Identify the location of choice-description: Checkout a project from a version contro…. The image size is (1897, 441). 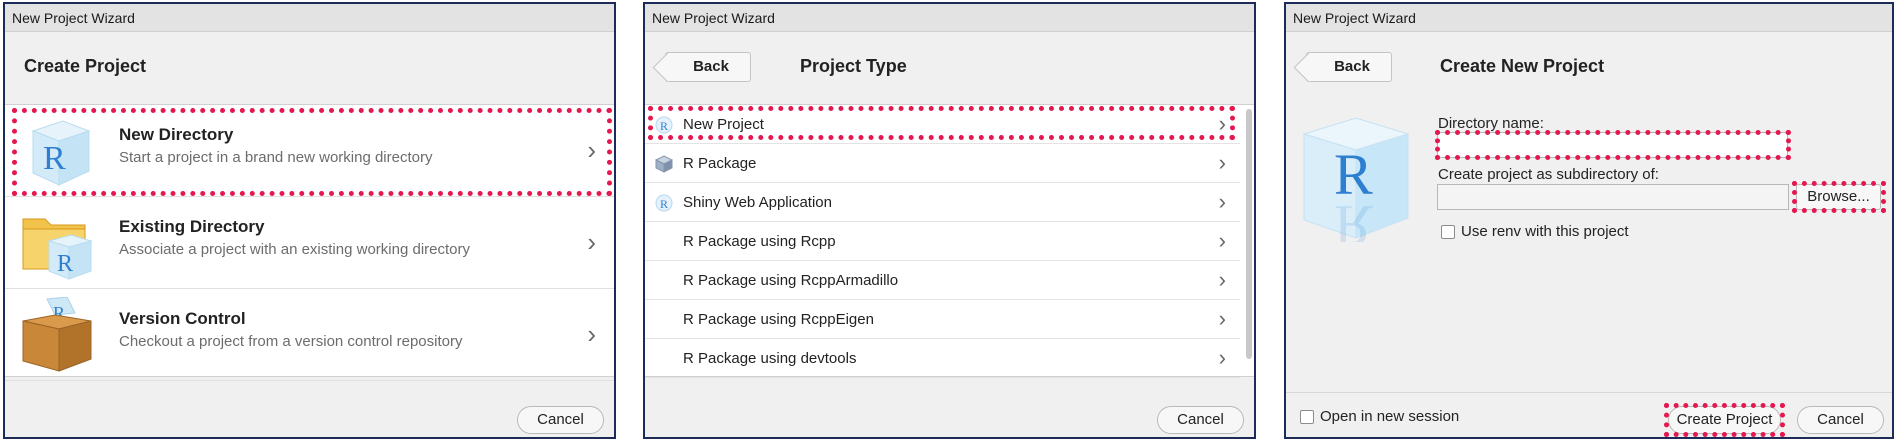
(291, 341).